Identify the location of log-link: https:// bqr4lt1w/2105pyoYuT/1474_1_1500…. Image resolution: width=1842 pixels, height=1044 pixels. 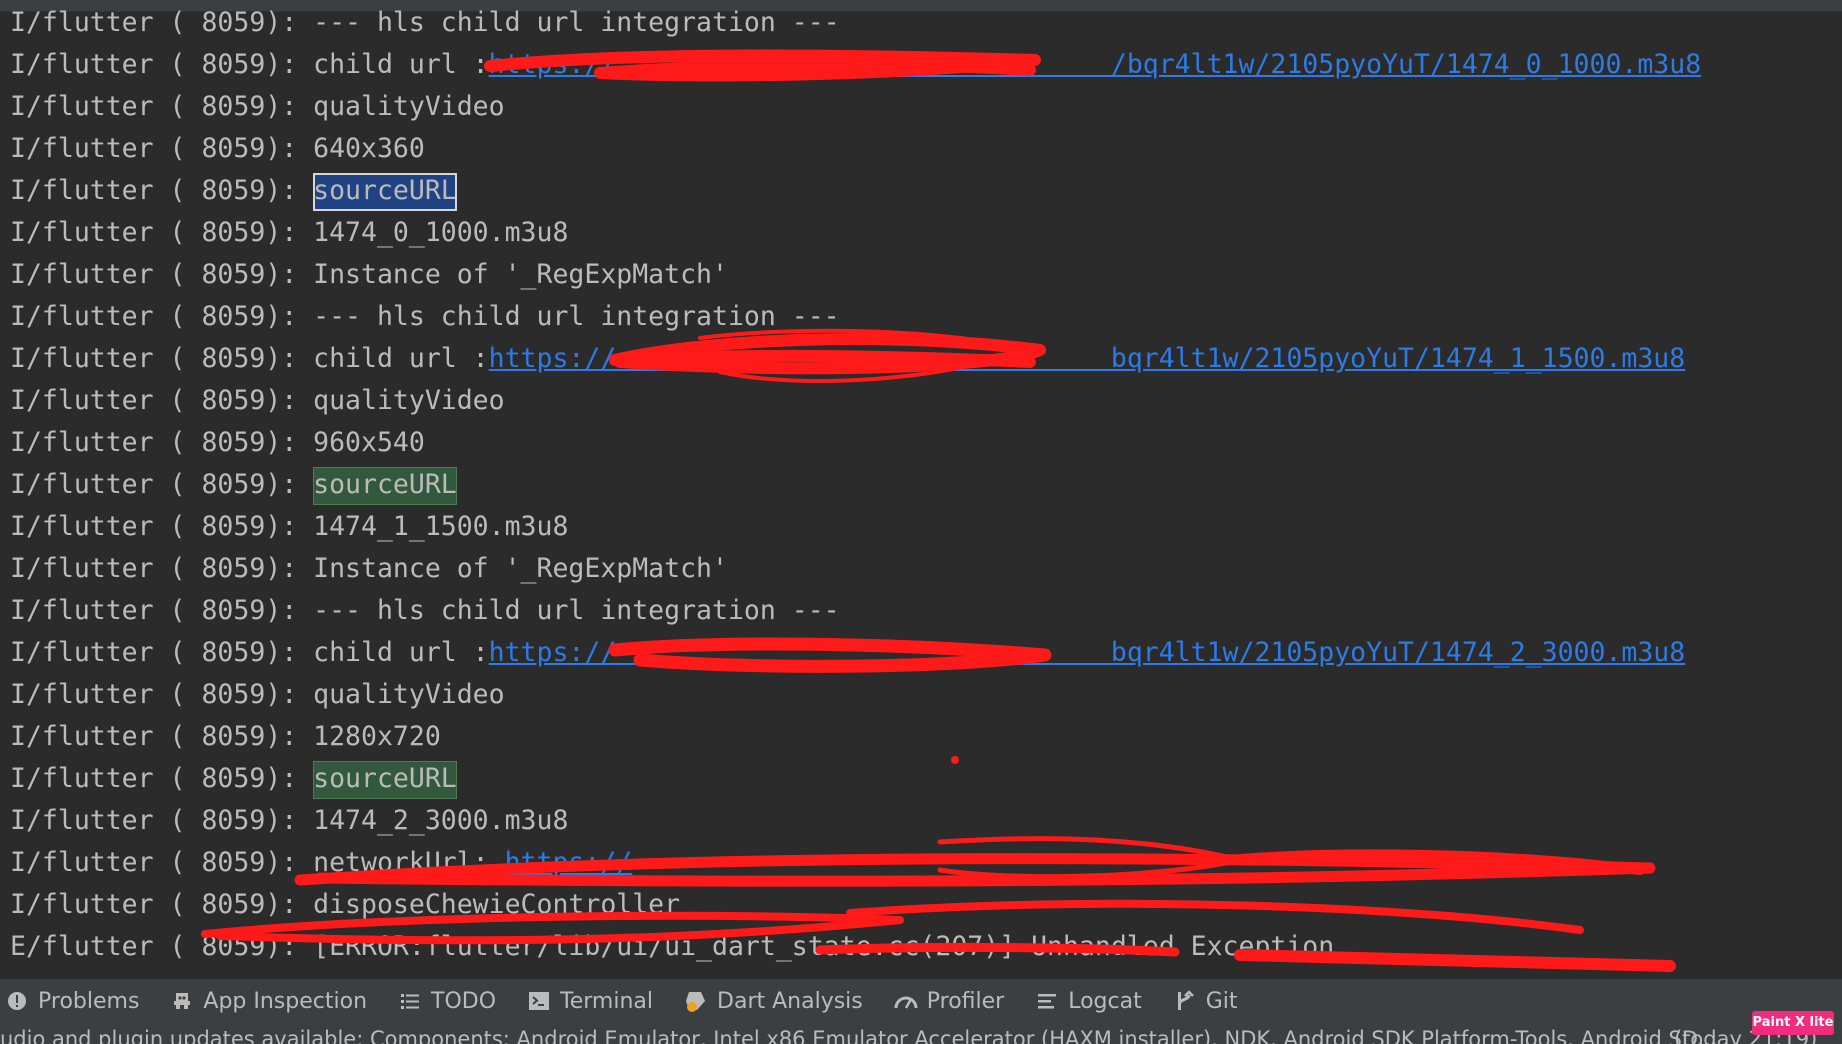
(1087, 358).